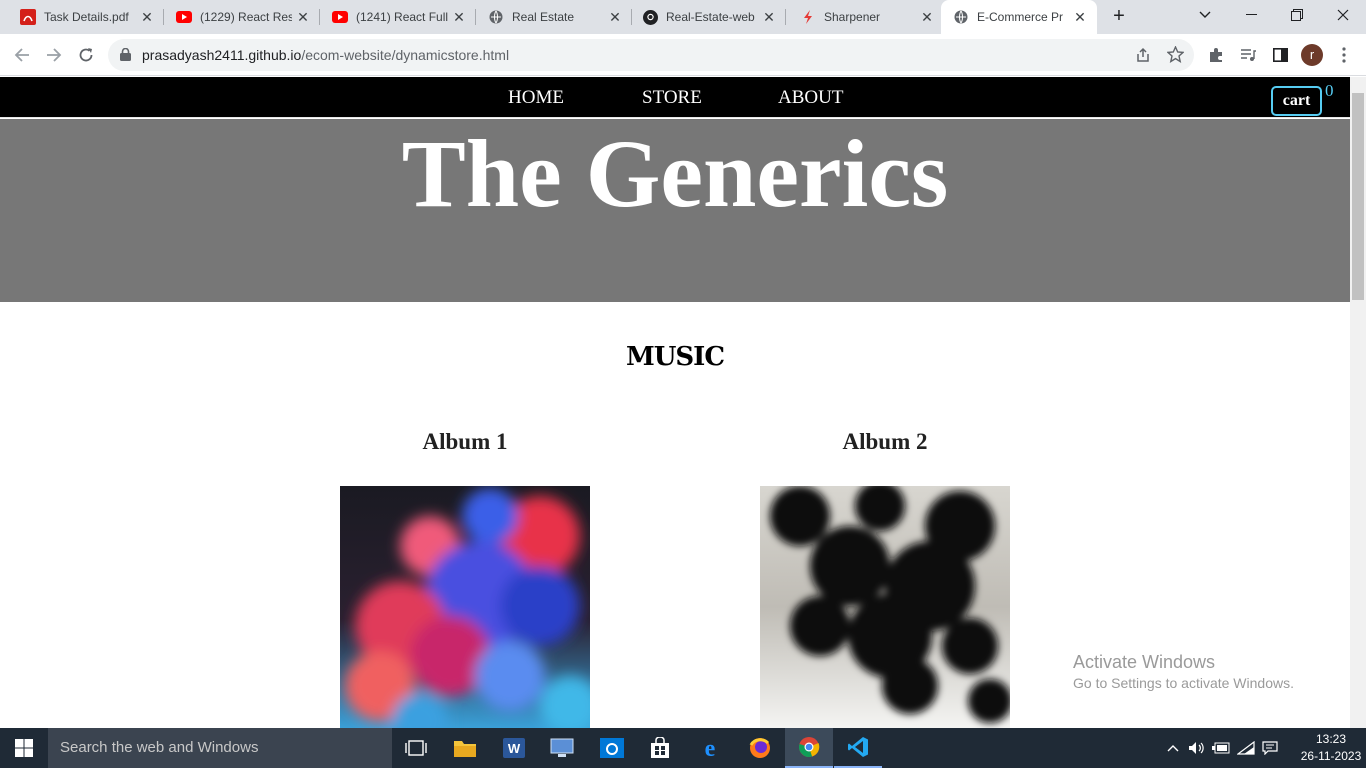 This screenshot has height=768, width=1366. I want to click on vscode-icon, so click(858, 748).